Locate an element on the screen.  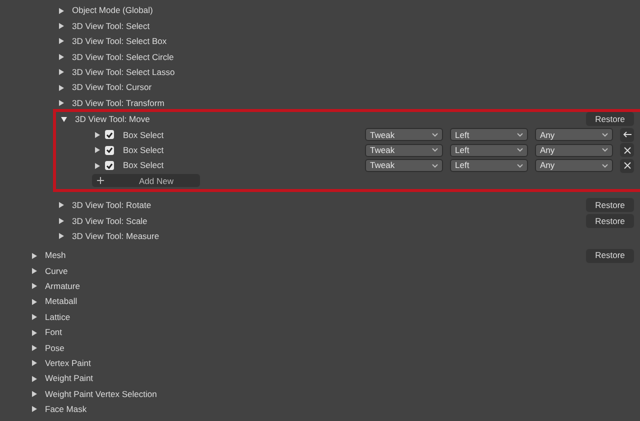
add-new-button: Add New is located at coordinates (146, 181).